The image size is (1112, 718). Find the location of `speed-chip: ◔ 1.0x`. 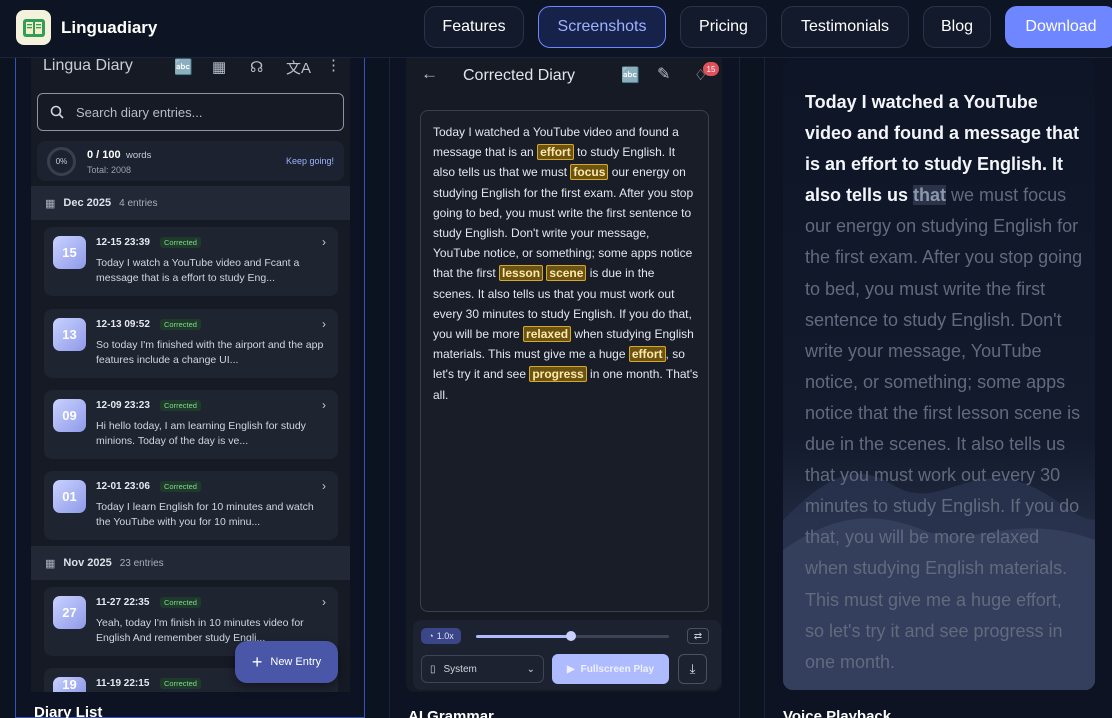

speed-chip: ◔ 1.0x is located at coordinates (441, 636).